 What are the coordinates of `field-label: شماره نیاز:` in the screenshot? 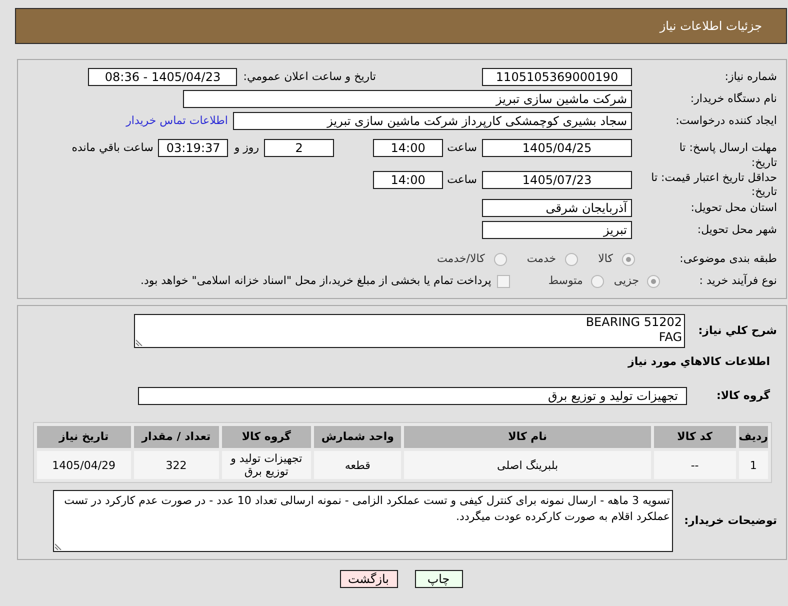 It's located at (750, 77).